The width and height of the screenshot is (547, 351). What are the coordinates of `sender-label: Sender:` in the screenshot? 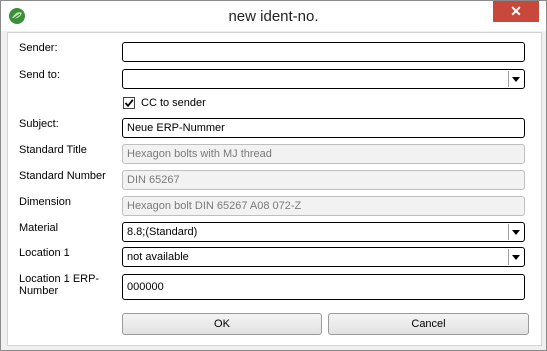 It's located at (38, 48).